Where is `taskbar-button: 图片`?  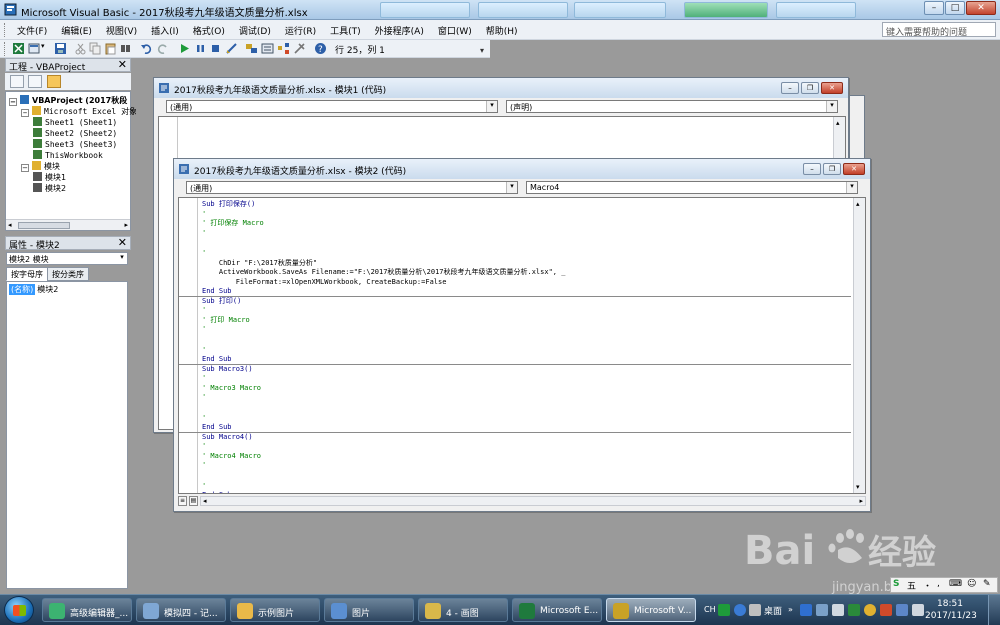 taskbar-button: 图片 is located at coordinates (369, 610).